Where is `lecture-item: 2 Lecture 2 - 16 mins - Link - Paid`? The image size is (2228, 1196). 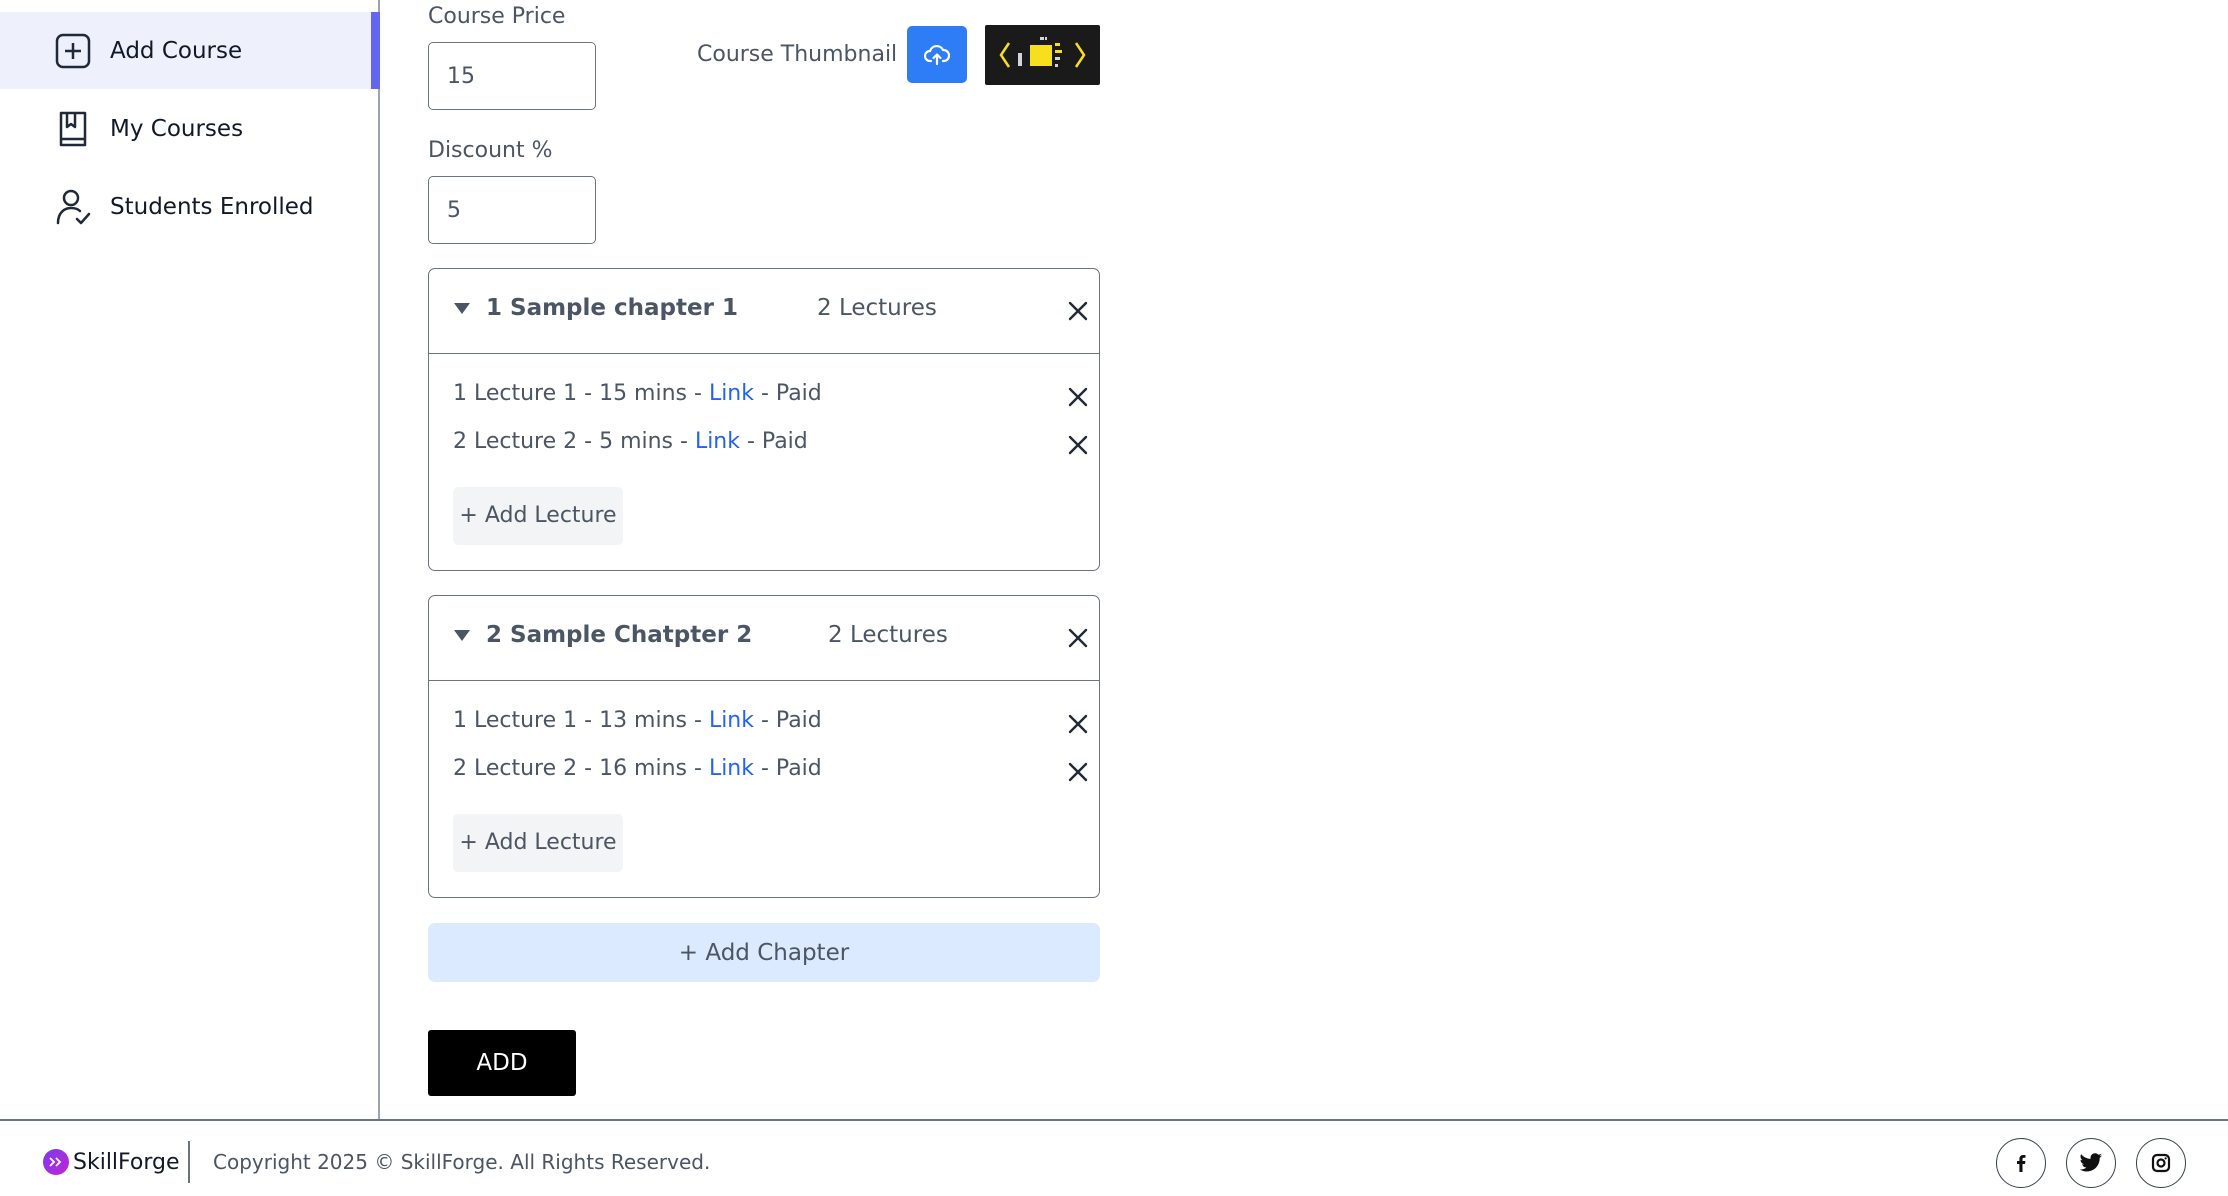 lecture-item: 2 Lecture 2 - 16 mins - Link - Paid is located at coordinates (637, 768).